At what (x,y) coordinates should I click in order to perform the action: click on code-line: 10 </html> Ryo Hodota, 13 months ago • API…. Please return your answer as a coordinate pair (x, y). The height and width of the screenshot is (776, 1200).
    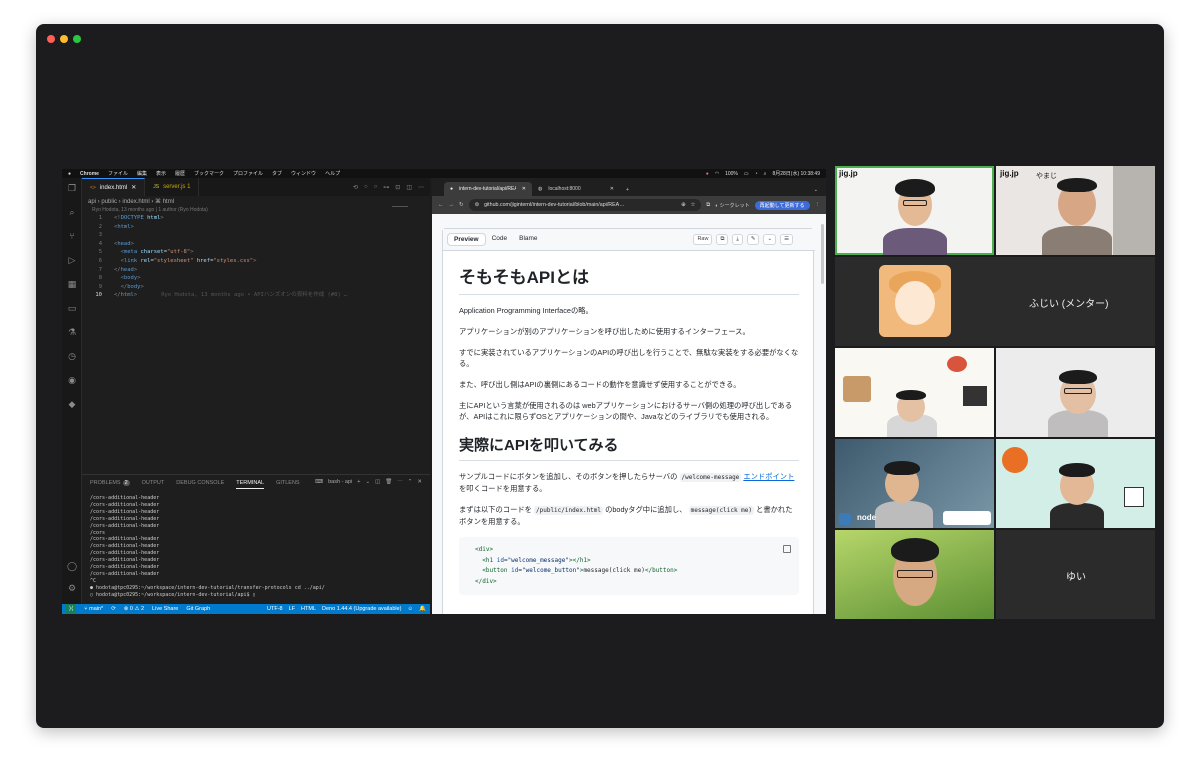
    Looking at the image, I should click on (256, 295).